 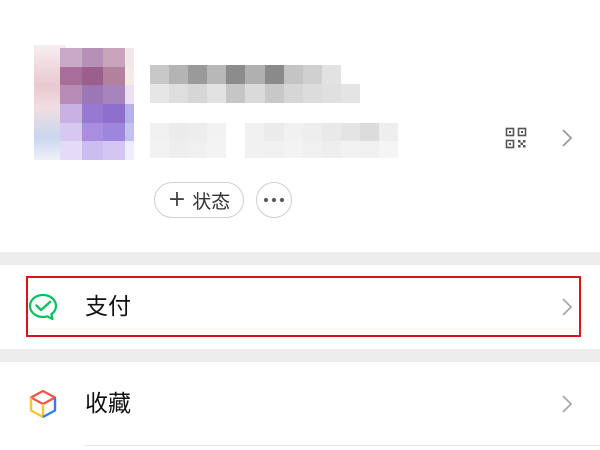 What do you see at coordinates (274, 140) in the screenshot?
I see `wechat-id-pixelated` at bounding box center [274, 140].